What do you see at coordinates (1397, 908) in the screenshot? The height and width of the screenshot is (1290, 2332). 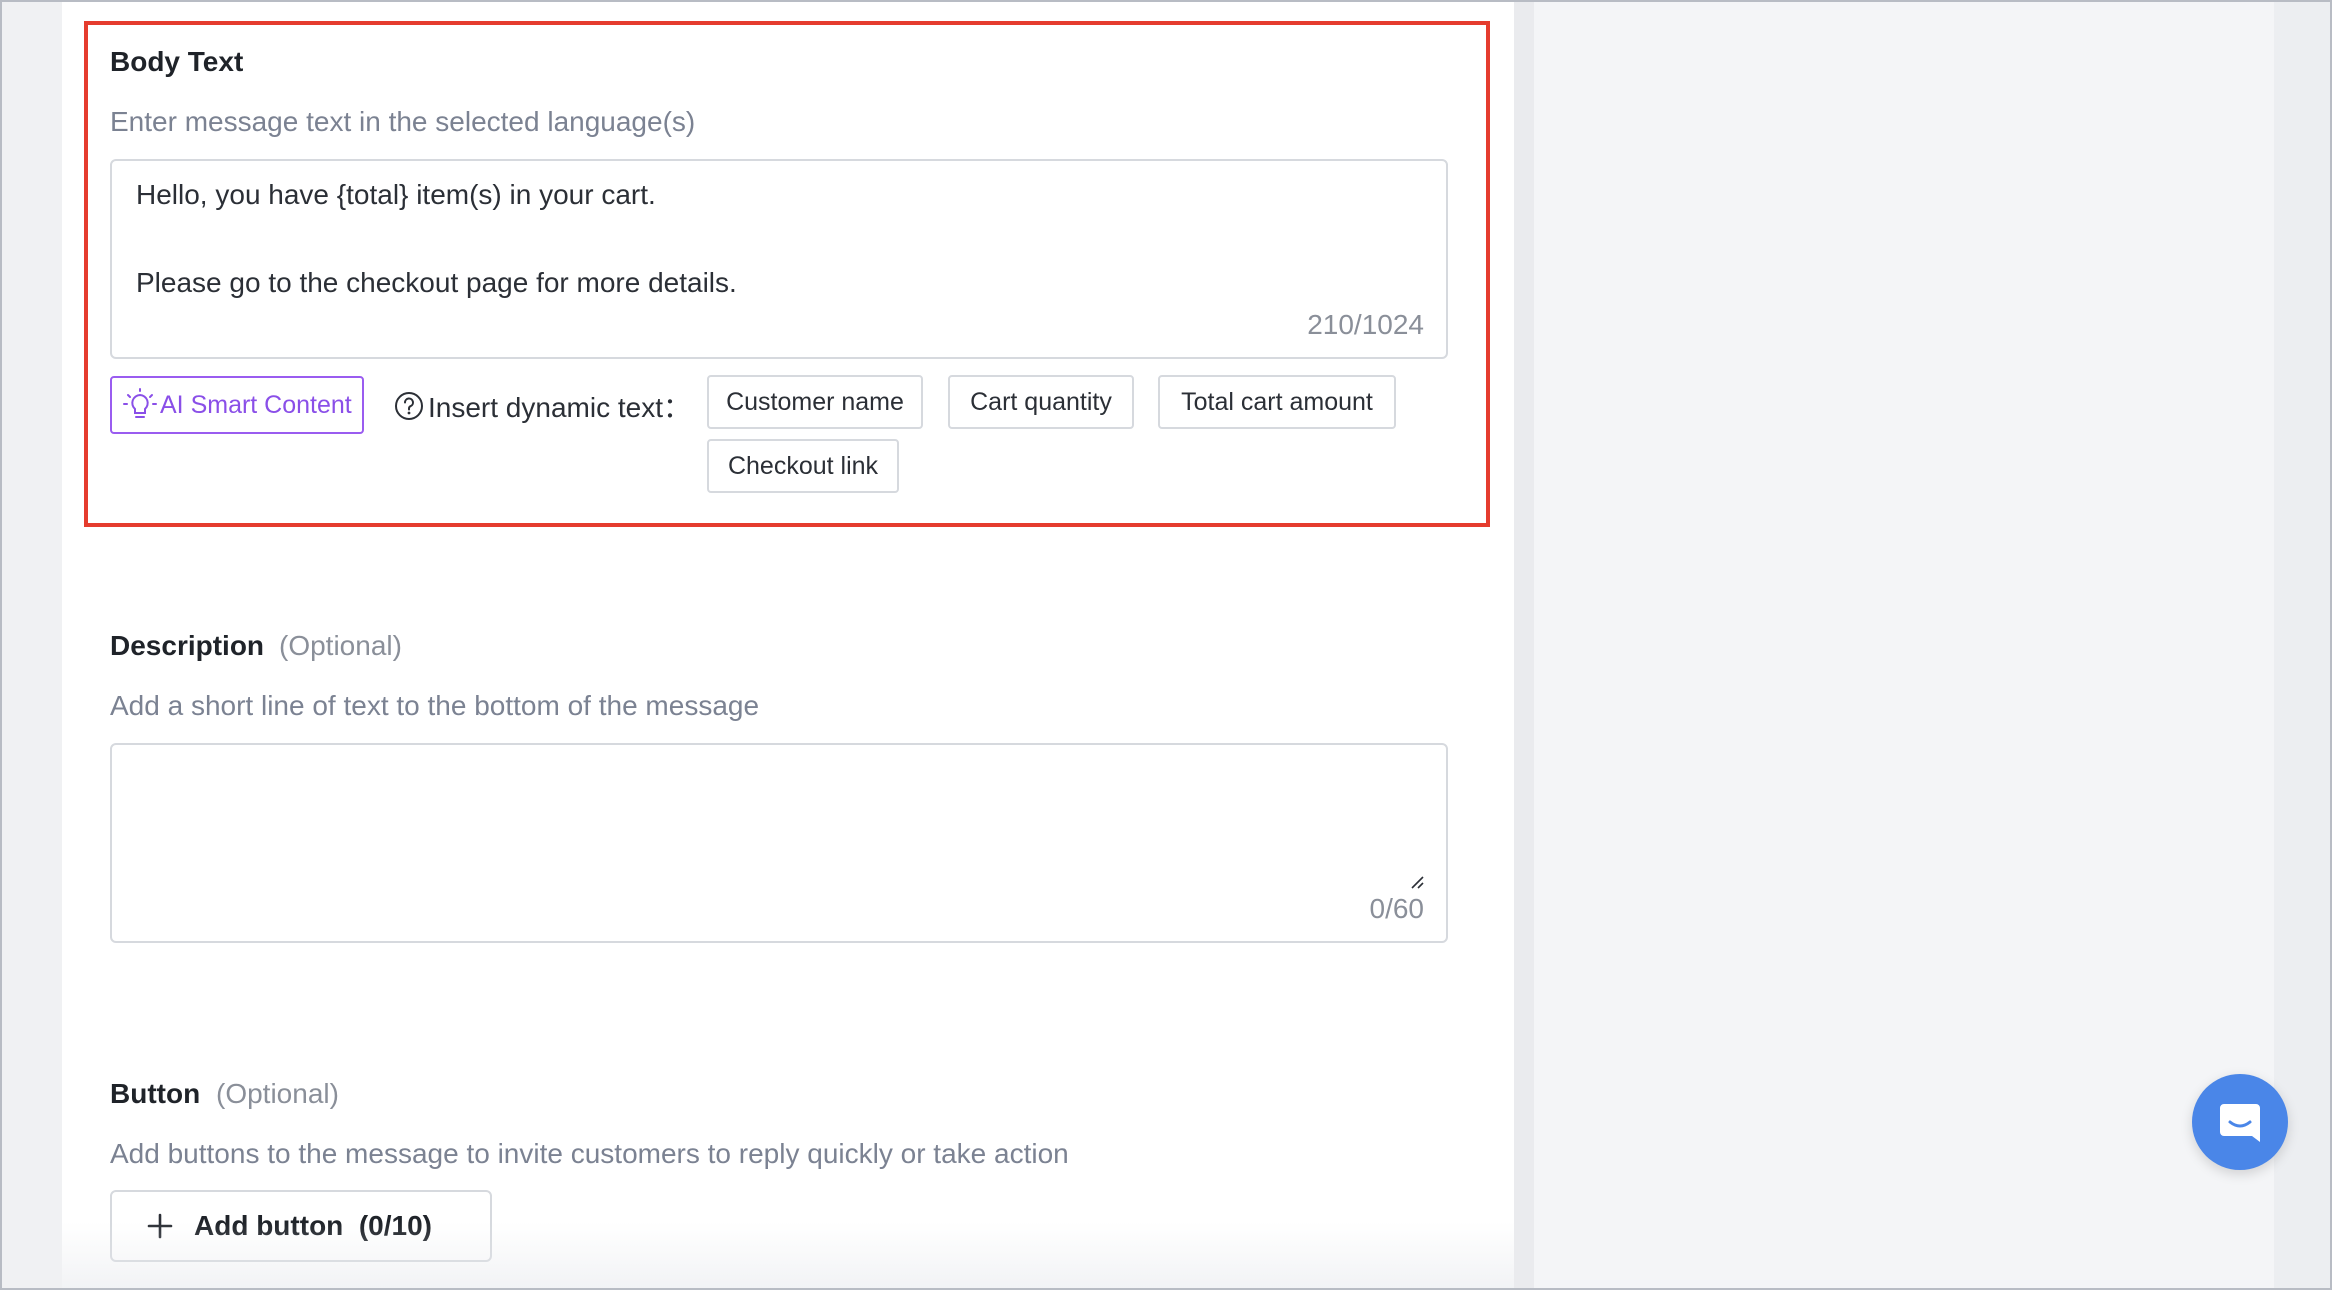 I see `description-counter: 0/60` at bounding box center [1397, 908].